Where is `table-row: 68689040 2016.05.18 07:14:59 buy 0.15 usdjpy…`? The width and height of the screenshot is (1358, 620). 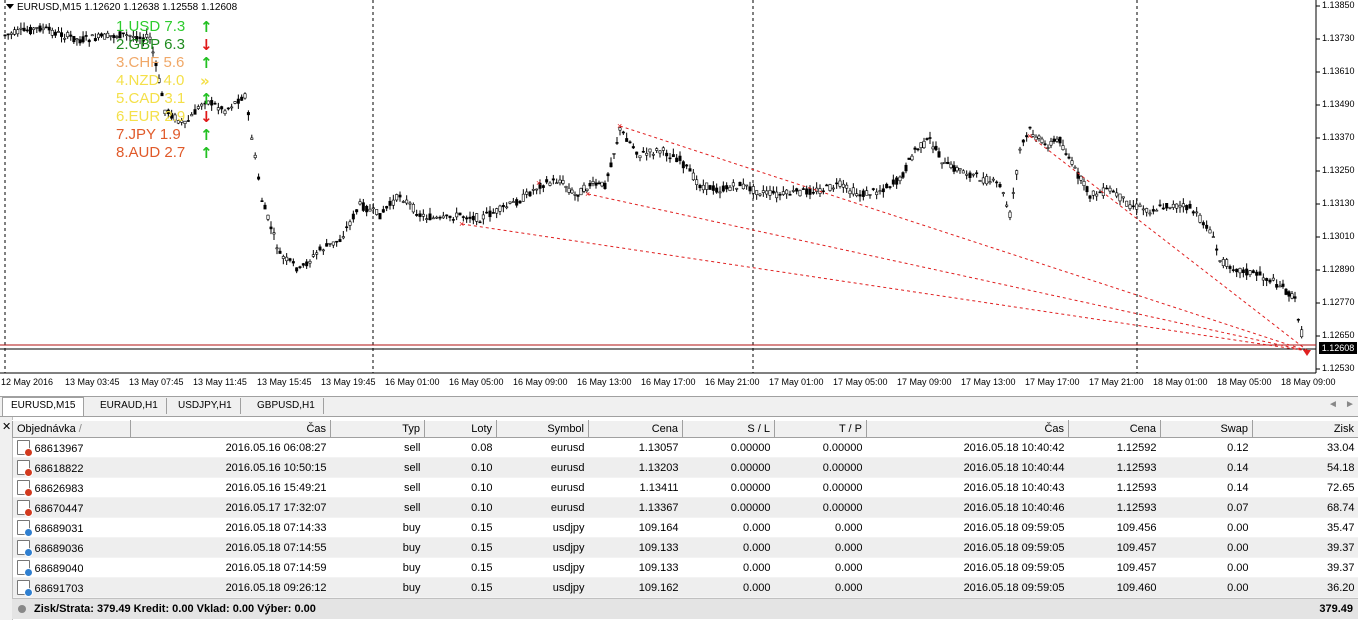
table-row: 68689040 2016.05.18 07:14:59 buy 0.15 usdjpy… is located at coordinates (685, 567).